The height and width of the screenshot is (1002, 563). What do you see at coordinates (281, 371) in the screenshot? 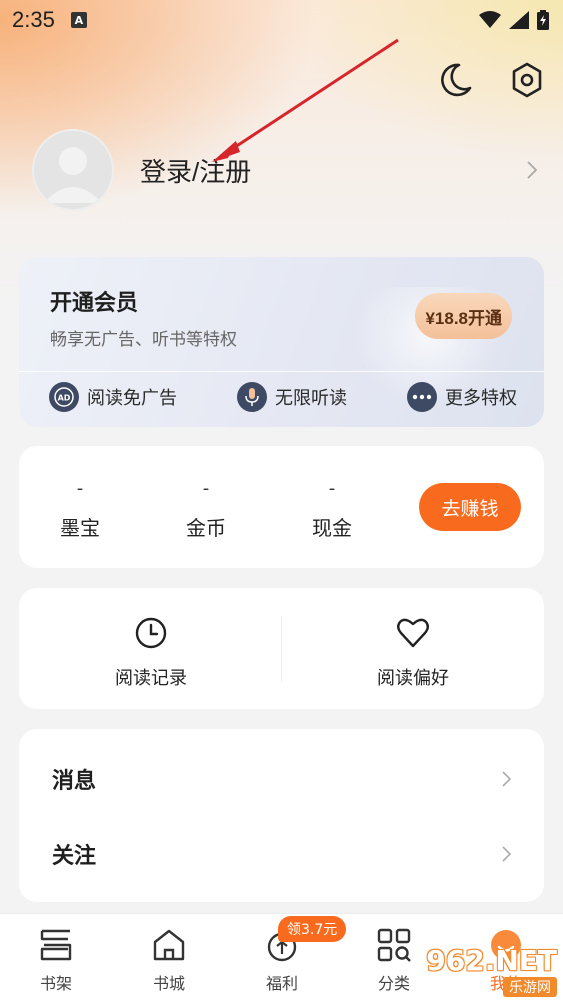
I see `vip-divider` at bounding box center [281, 371].